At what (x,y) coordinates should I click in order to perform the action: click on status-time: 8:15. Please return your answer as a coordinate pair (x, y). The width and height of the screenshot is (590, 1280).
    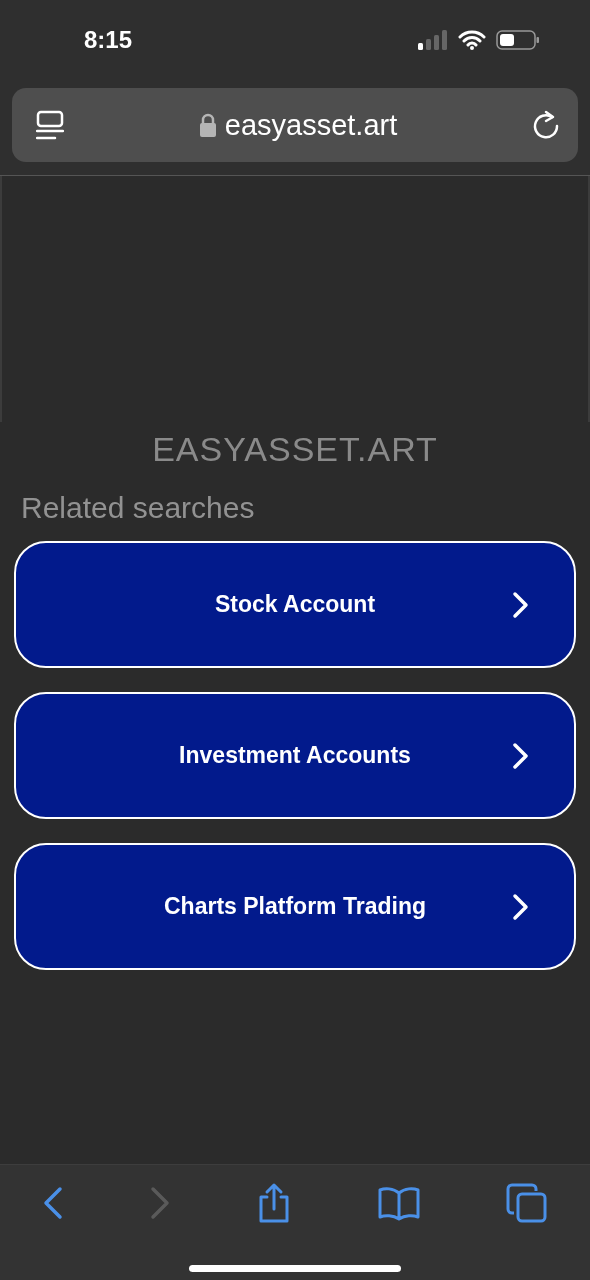
    Looking at the image, I should click on (108, 40).